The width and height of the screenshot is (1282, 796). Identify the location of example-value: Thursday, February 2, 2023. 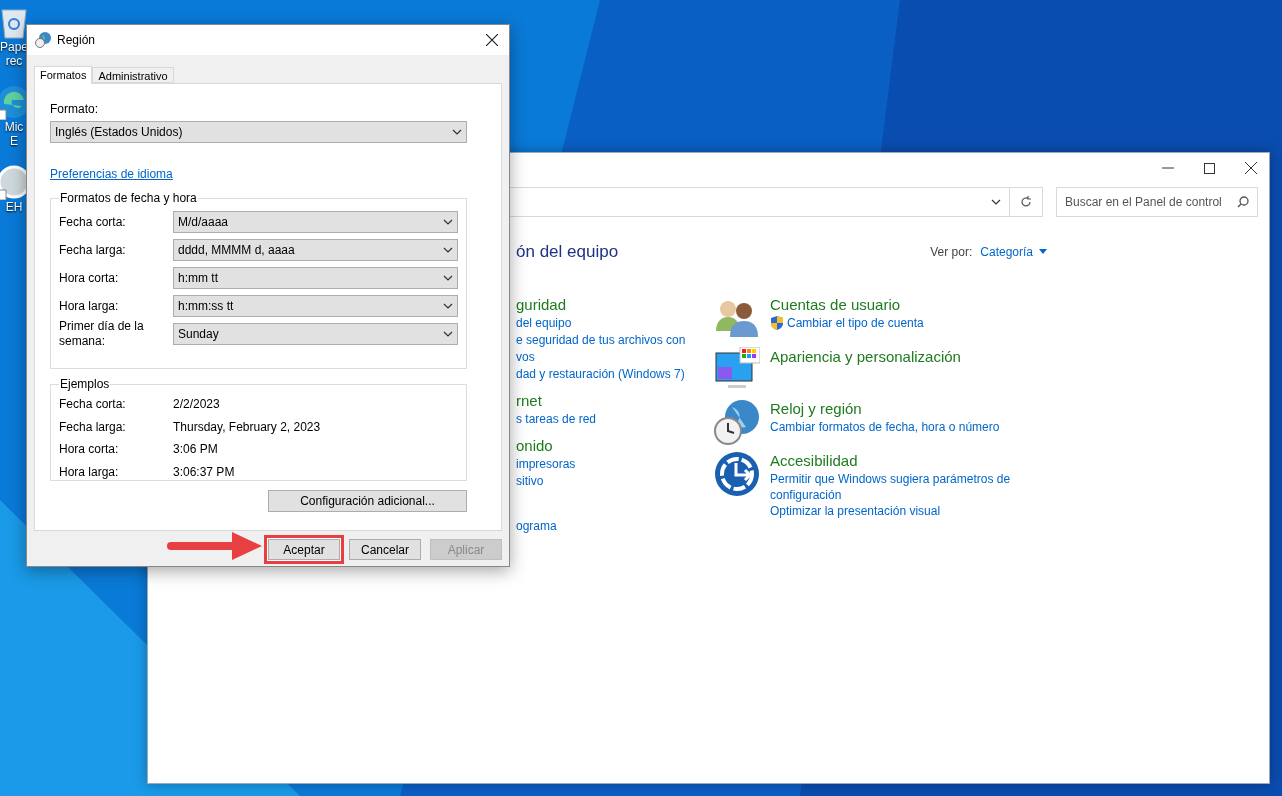
(247, 427).